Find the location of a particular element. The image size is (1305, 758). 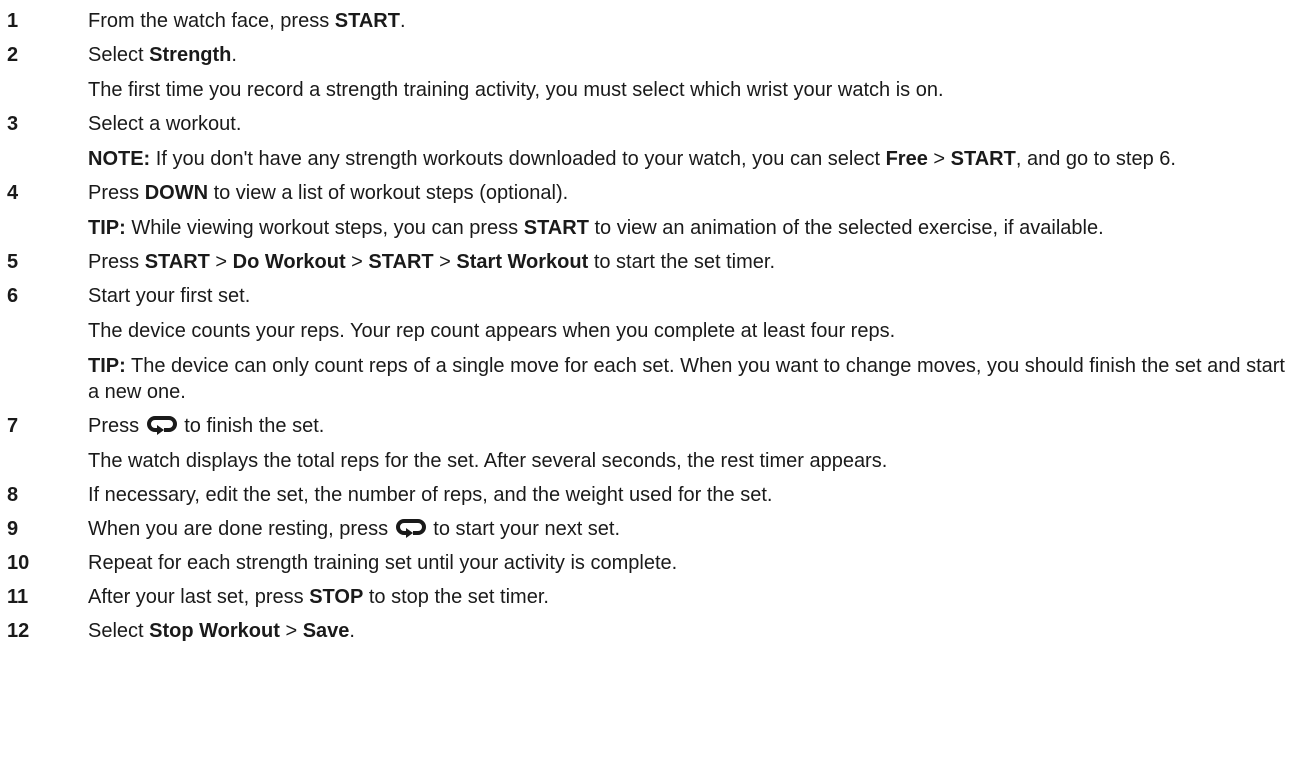

text-run: to start your next set. is located at coordinates (524, 529).